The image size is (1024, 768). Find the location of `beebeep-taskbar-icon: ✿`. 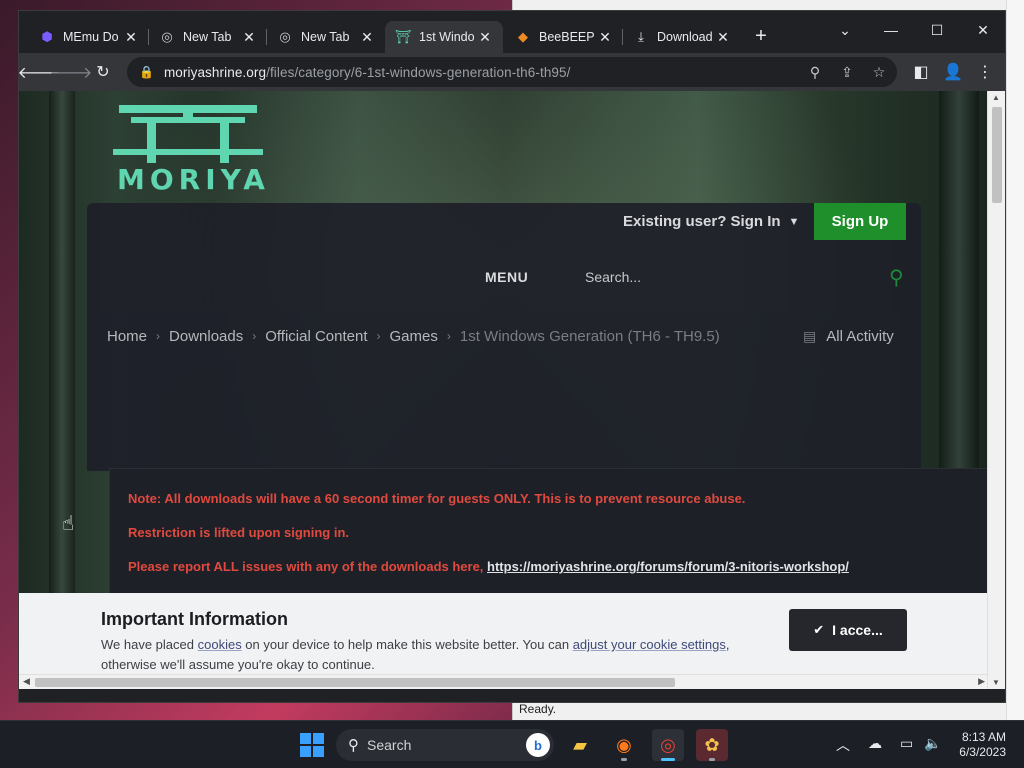

beebeep-taskbar-icon: ✿ is located at coordinates (712, 745).